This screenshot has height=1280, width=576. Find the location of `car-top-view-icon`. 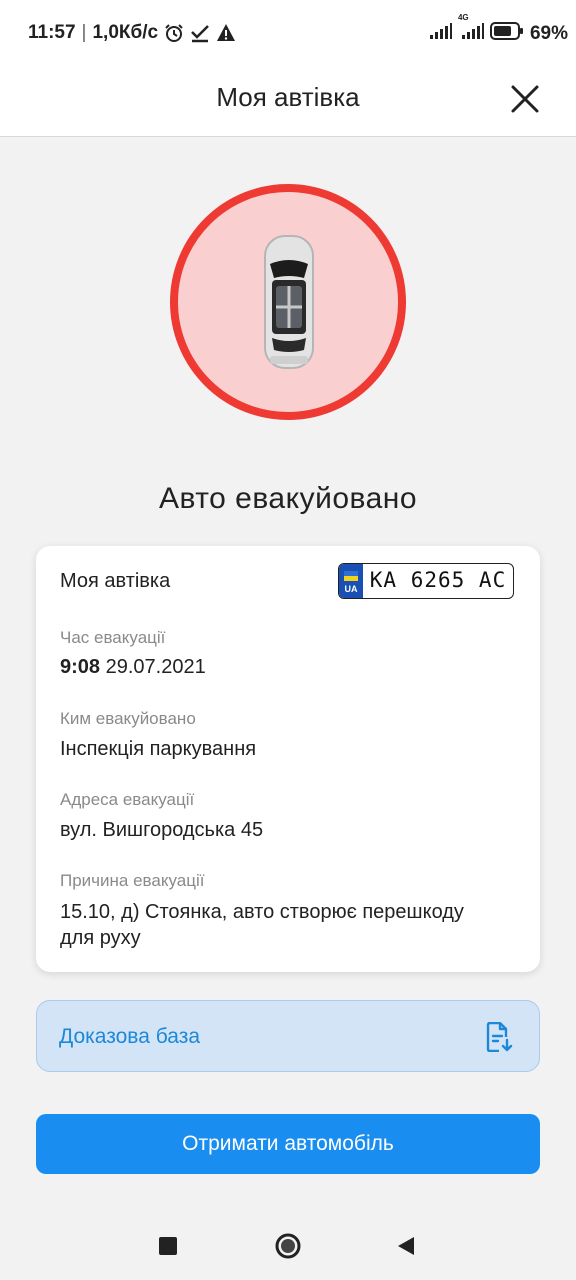

car-top-view-icon is located at coordinates (289, 302).